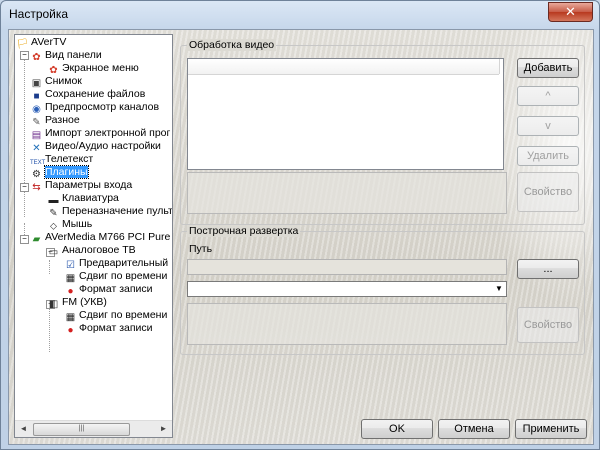  Describe the element at coordinates (244, 231) in the screenshot. I see `progressive-scan-legend: Построчная развертка` at that location.